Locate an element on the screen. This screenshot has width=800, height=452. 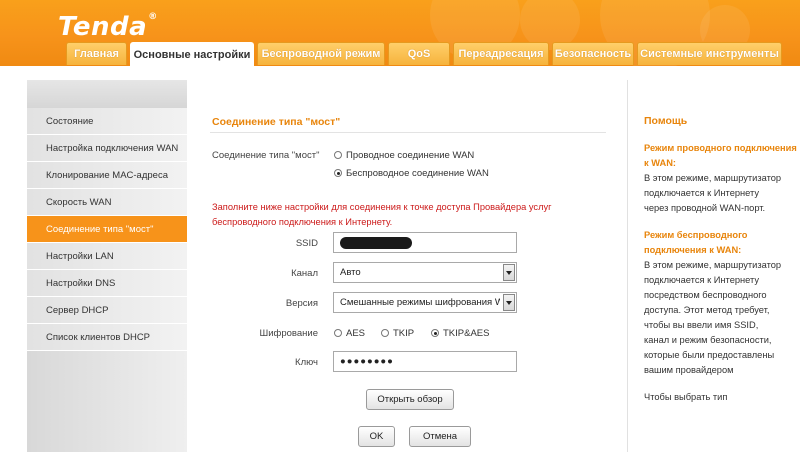
tab-wireless: Беспроводной режим is located at coordinates (321, 53).